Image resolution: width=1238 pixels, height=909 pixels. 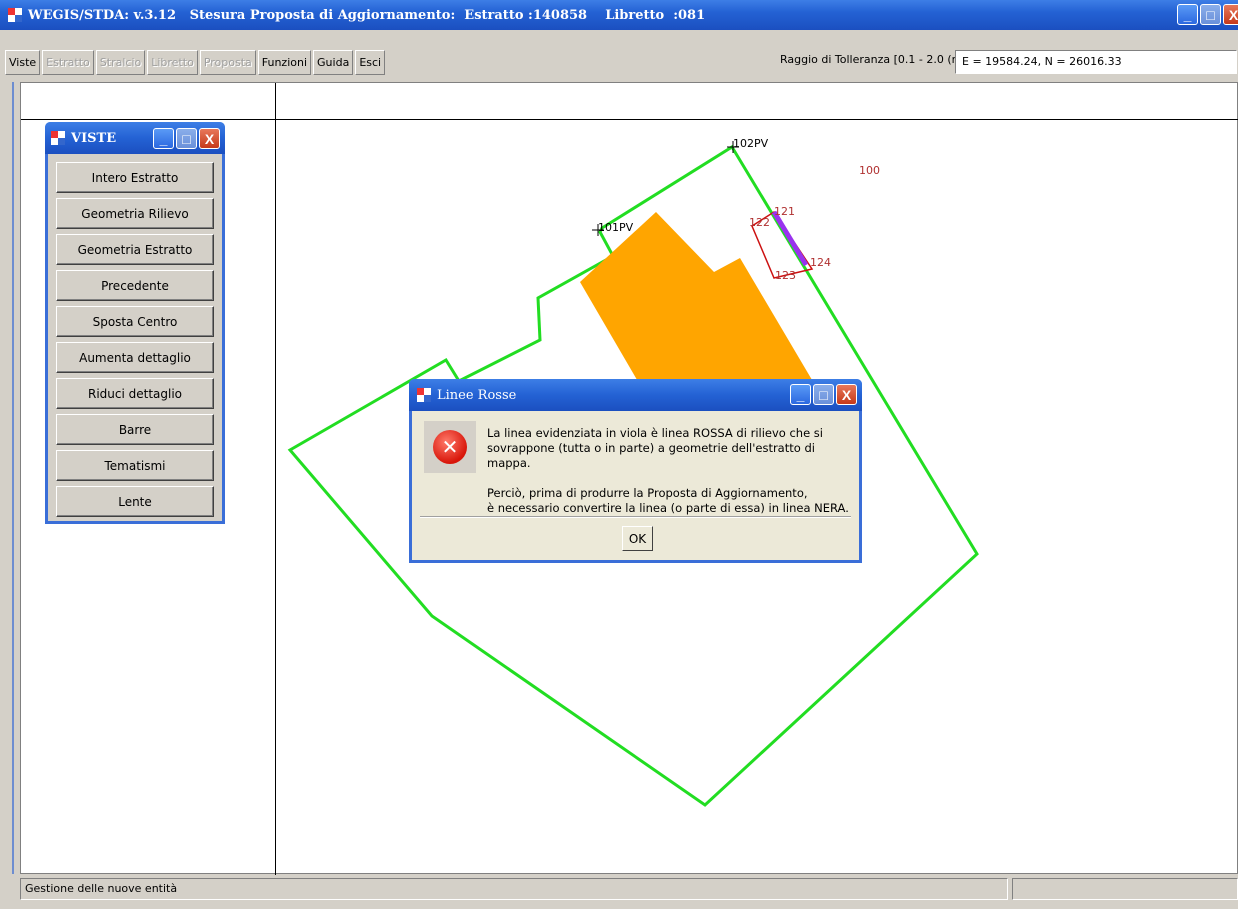 I want to click on barre-button: Barre, so click(x=135, y=429).